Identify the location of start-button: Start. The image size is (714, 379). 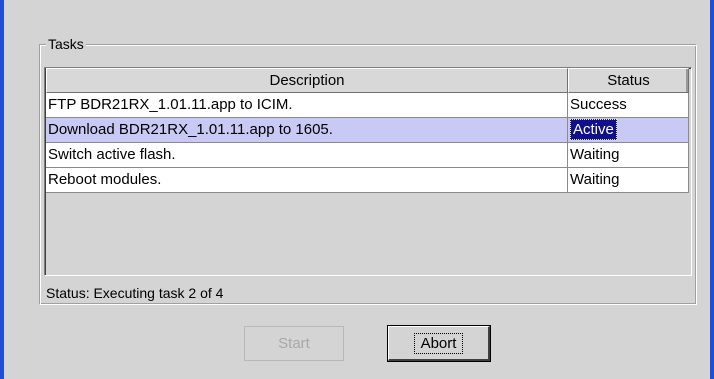
(294, 343).